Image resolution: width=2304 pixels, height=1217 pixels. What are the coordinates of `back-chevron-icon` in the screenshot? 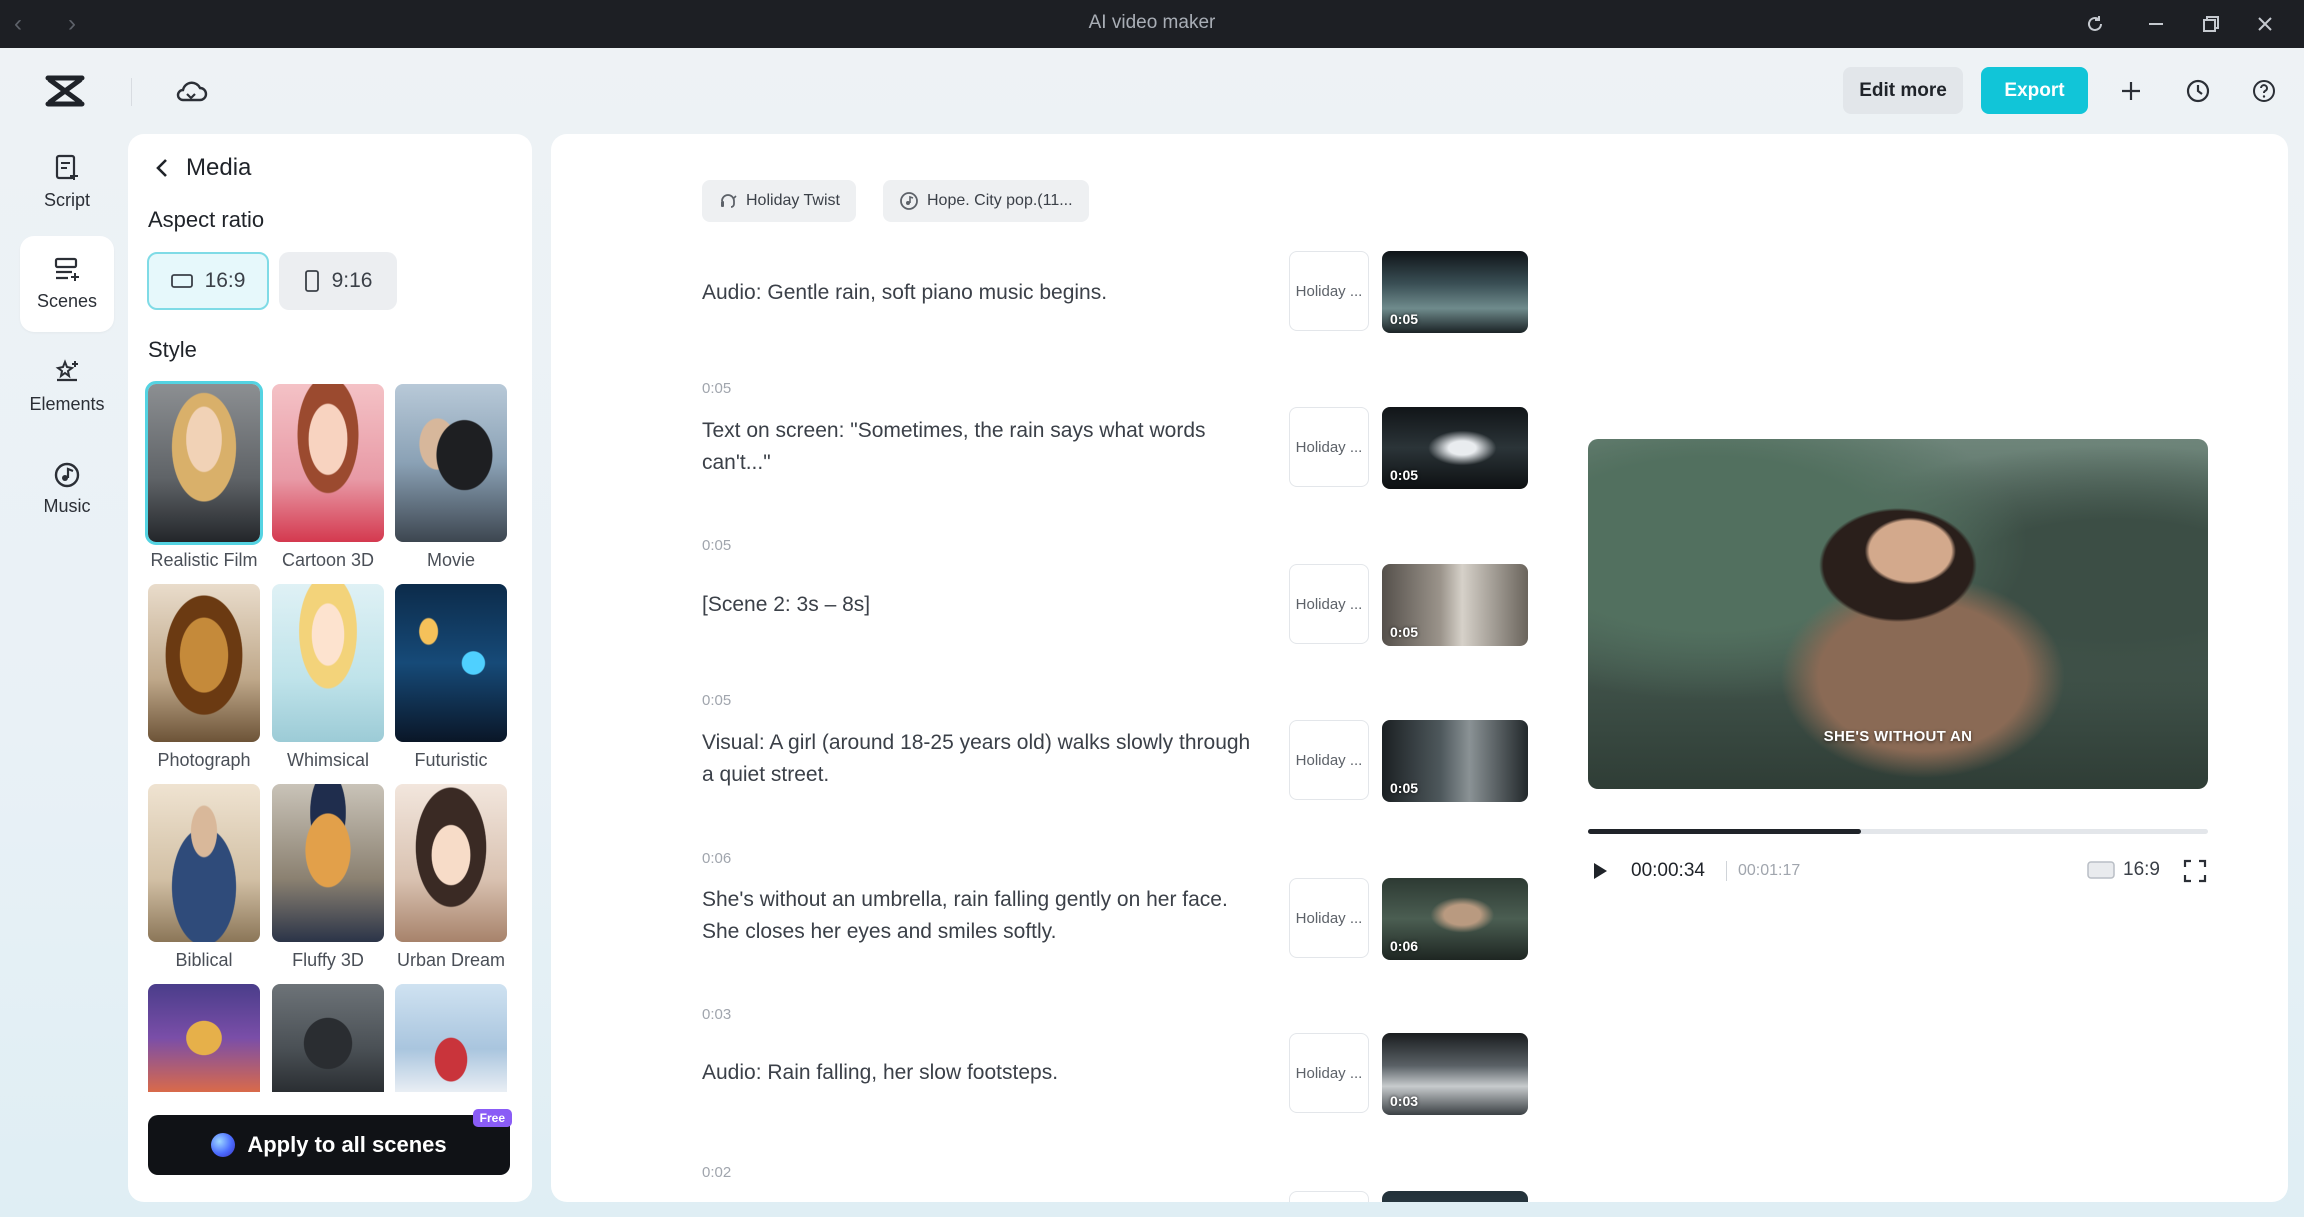 It's located at (162, 168).